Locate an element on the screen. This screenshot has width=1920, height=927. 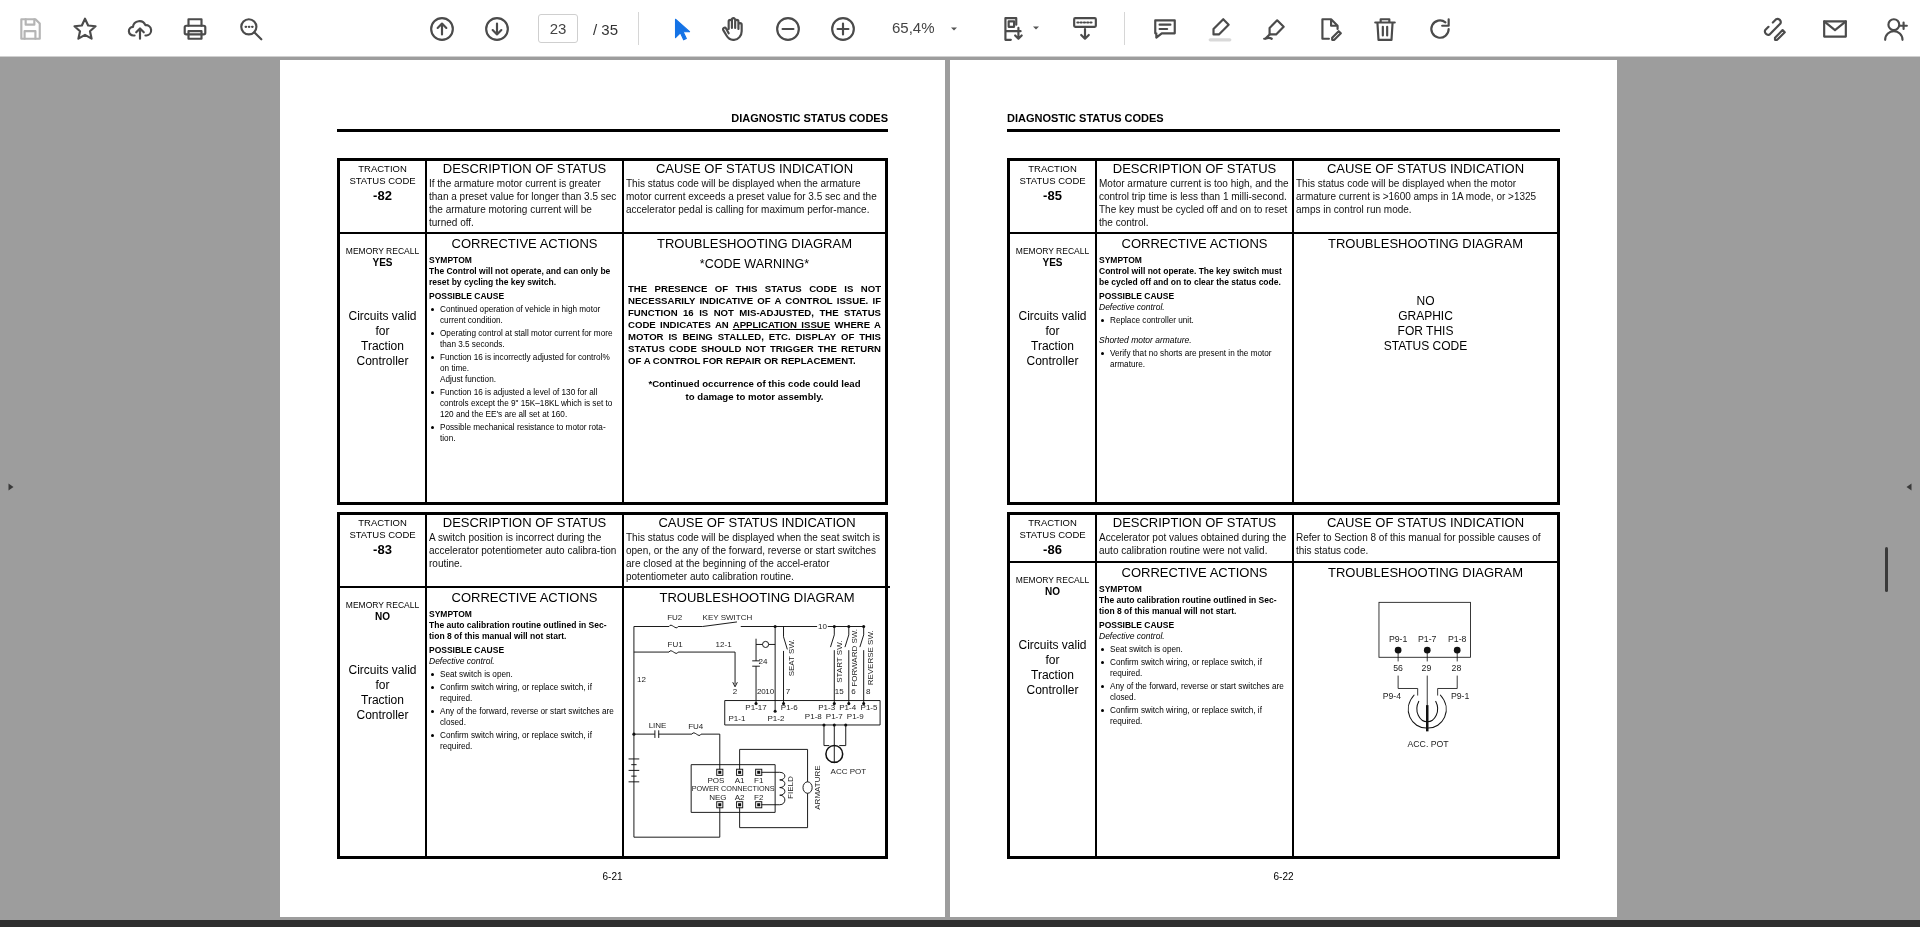
cause-item: Any of the forward, reverse or start switches are closed. is located at coordinates (527, 716).